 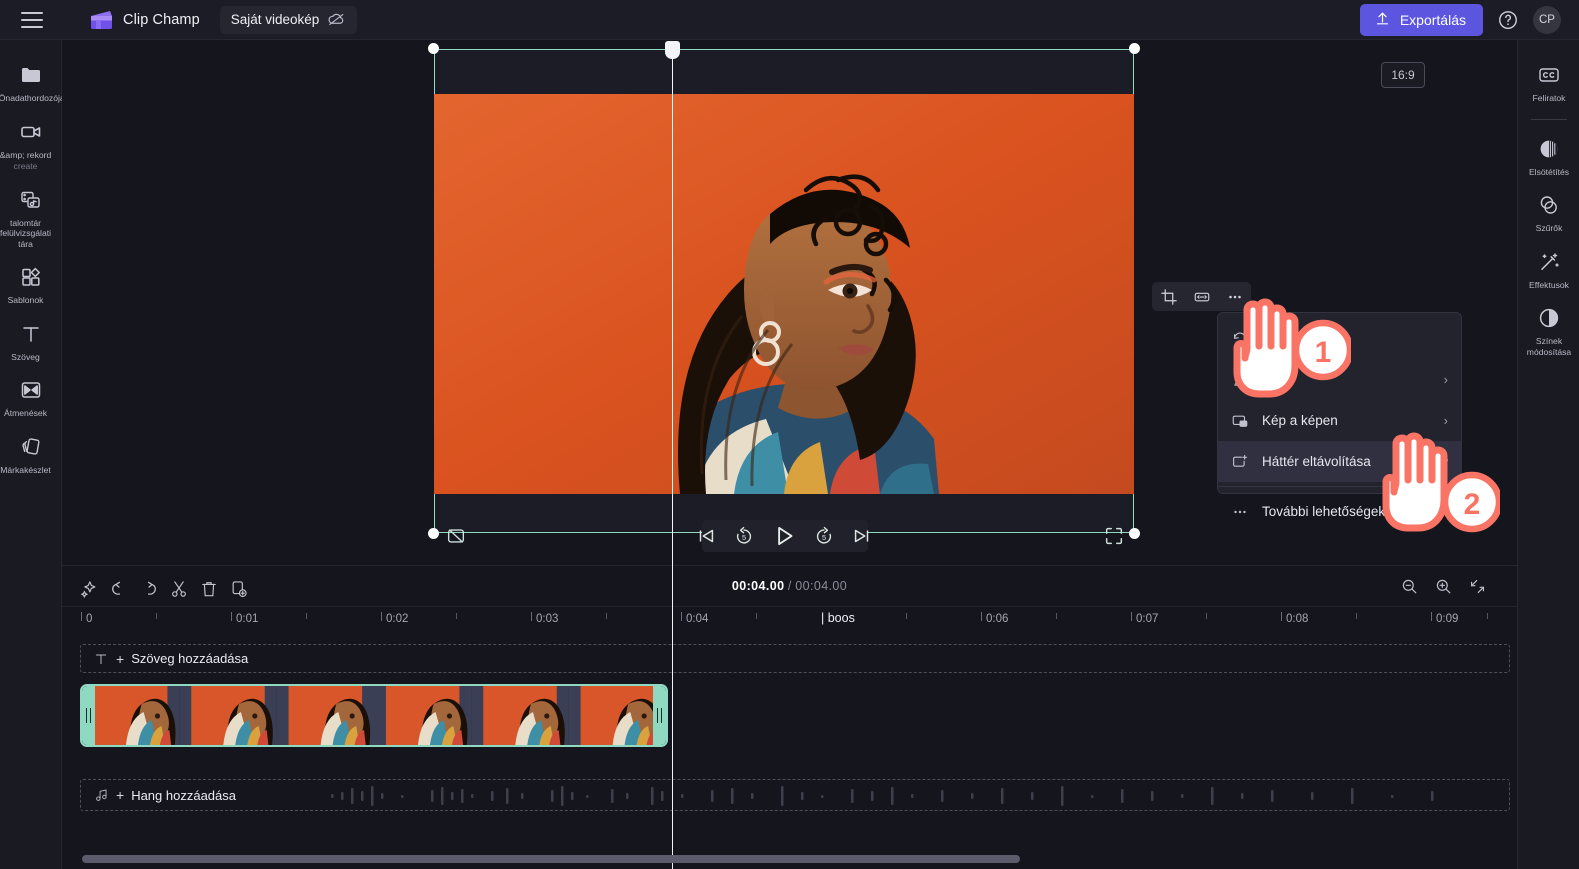 I want to click on rewind-5-icon: 5, so click(x=744, y=536).